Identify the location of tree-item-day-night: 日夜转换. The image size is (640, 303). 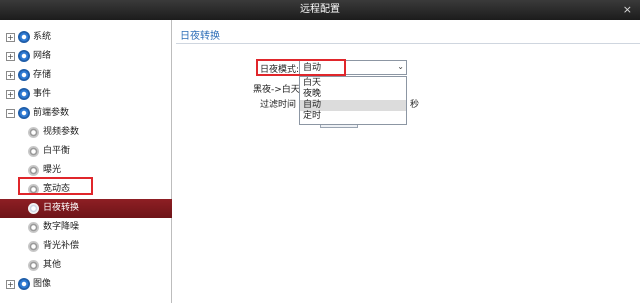
(86, 208).